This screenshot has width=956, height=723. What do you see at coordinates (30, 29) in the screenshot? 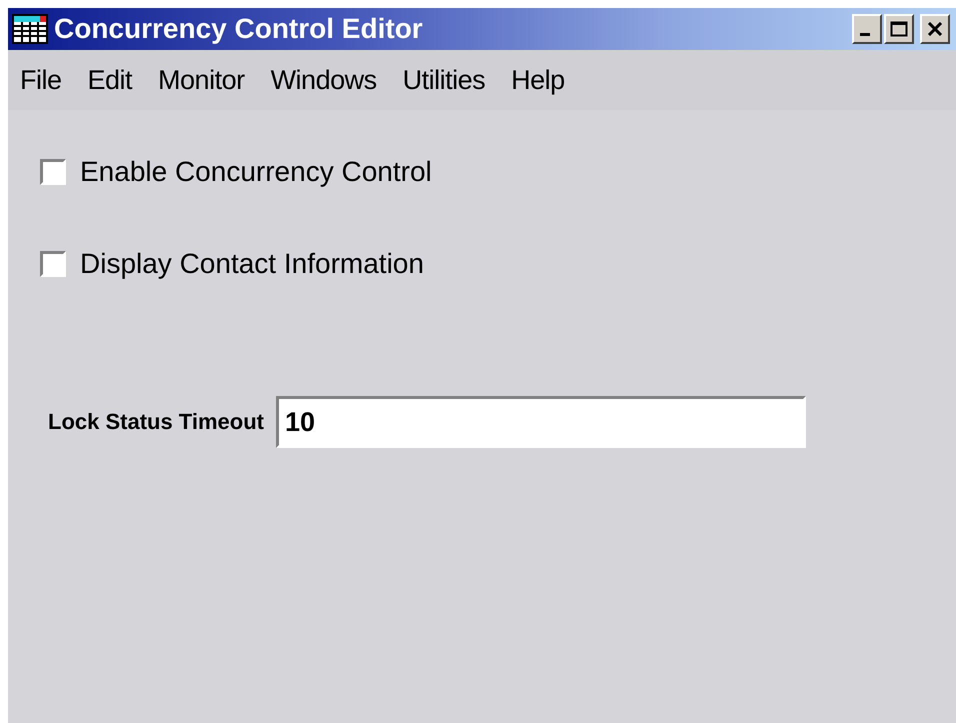
I see `table-icon` at bounding box center [30, 29].